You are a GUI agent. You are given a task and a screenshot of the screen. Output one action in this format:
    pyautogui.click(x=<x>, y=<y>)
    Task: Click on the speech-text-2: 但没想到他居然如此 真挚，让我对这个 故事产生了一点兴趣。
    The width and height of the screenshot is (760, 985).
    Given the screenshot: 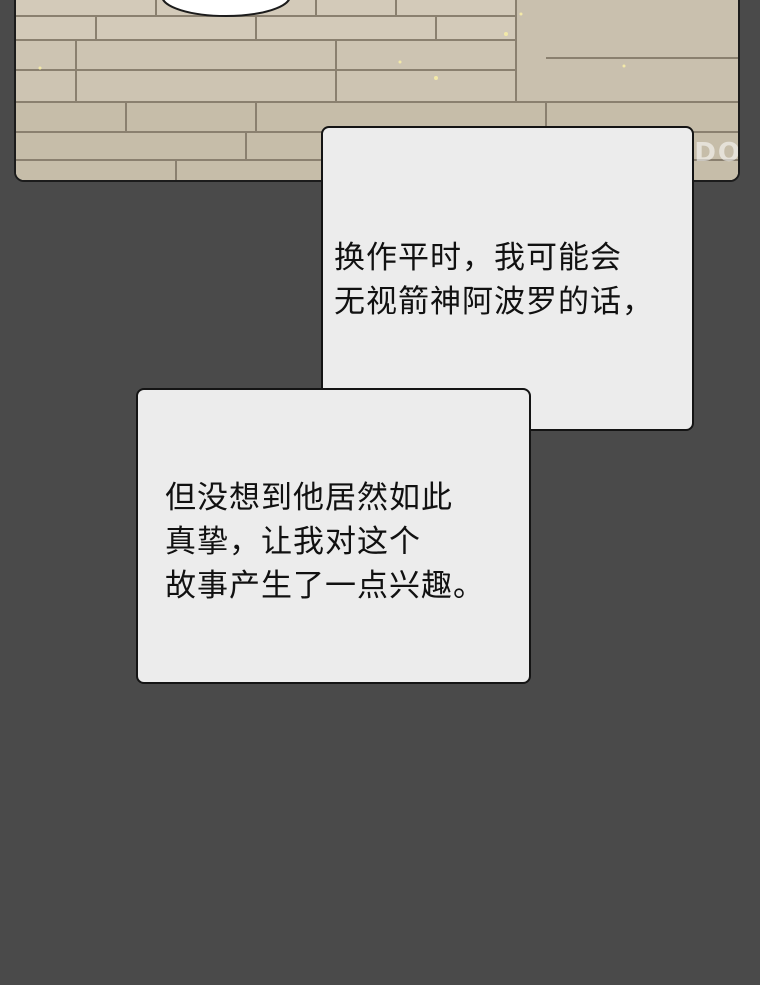 What is the action you would take?
    pyautogui.click(x=325, y=542)
    